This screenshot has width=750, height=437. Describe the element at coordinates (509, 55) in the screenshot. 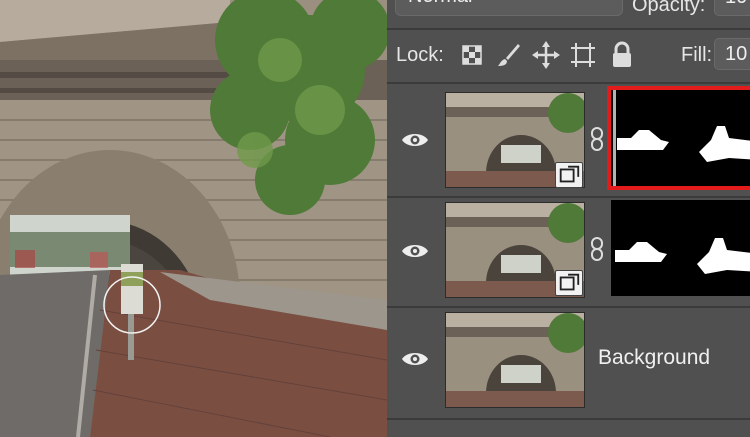

I see `lock-image-pixels-icon` at that location.